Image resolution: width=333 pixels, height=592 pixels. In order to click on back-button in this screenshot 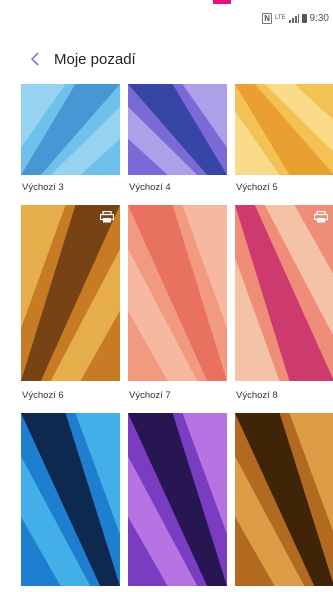, I will do `click(35, 59)`.